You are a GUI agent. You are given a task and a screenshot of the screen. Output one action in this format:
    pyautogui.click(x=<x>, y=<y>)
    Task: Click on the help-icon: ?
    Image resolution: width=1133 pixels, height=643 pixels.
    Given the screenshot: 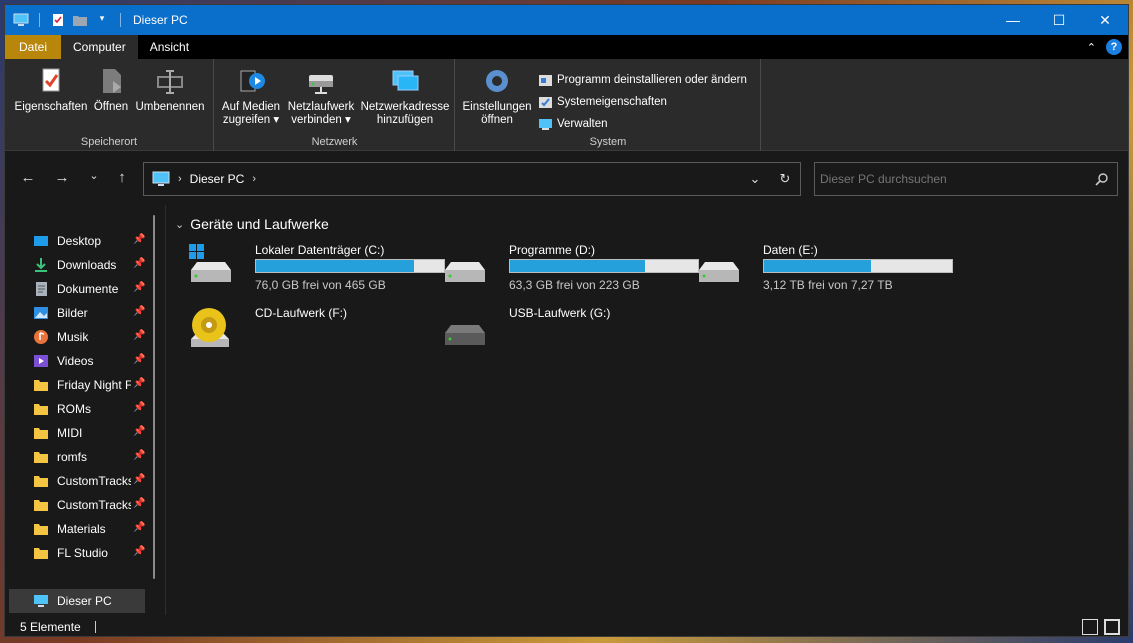 What is the action you would take?
    pyautogui.click(x=1114, y=47)
    